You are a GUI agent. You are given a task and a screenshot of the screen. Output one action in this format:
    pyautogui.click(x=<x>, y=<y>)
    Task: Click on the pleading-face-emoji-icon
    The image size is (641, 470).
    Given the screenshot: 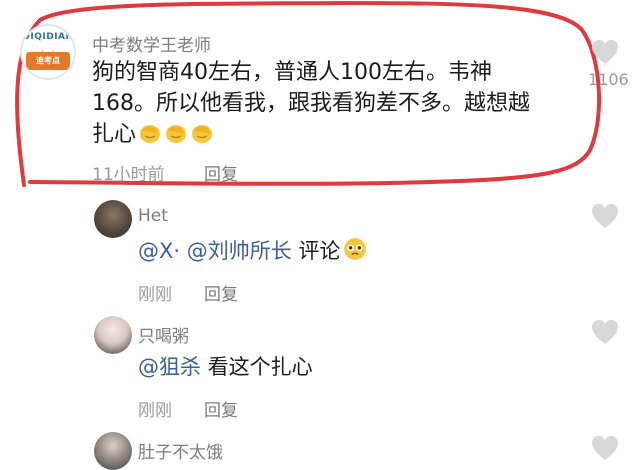 What is the action you would take?
    pyautogui.click(x=355, y=249)
    